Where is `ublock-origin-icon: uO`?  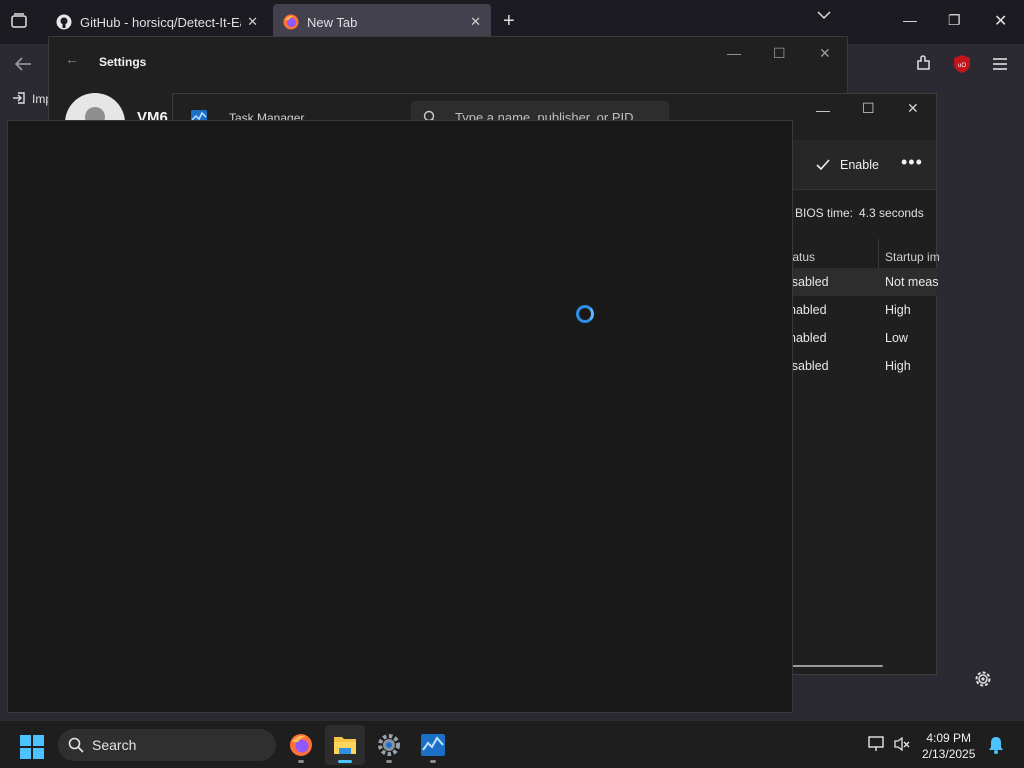
ublock-origin-icon: uO is located at coordinates (962, 64).